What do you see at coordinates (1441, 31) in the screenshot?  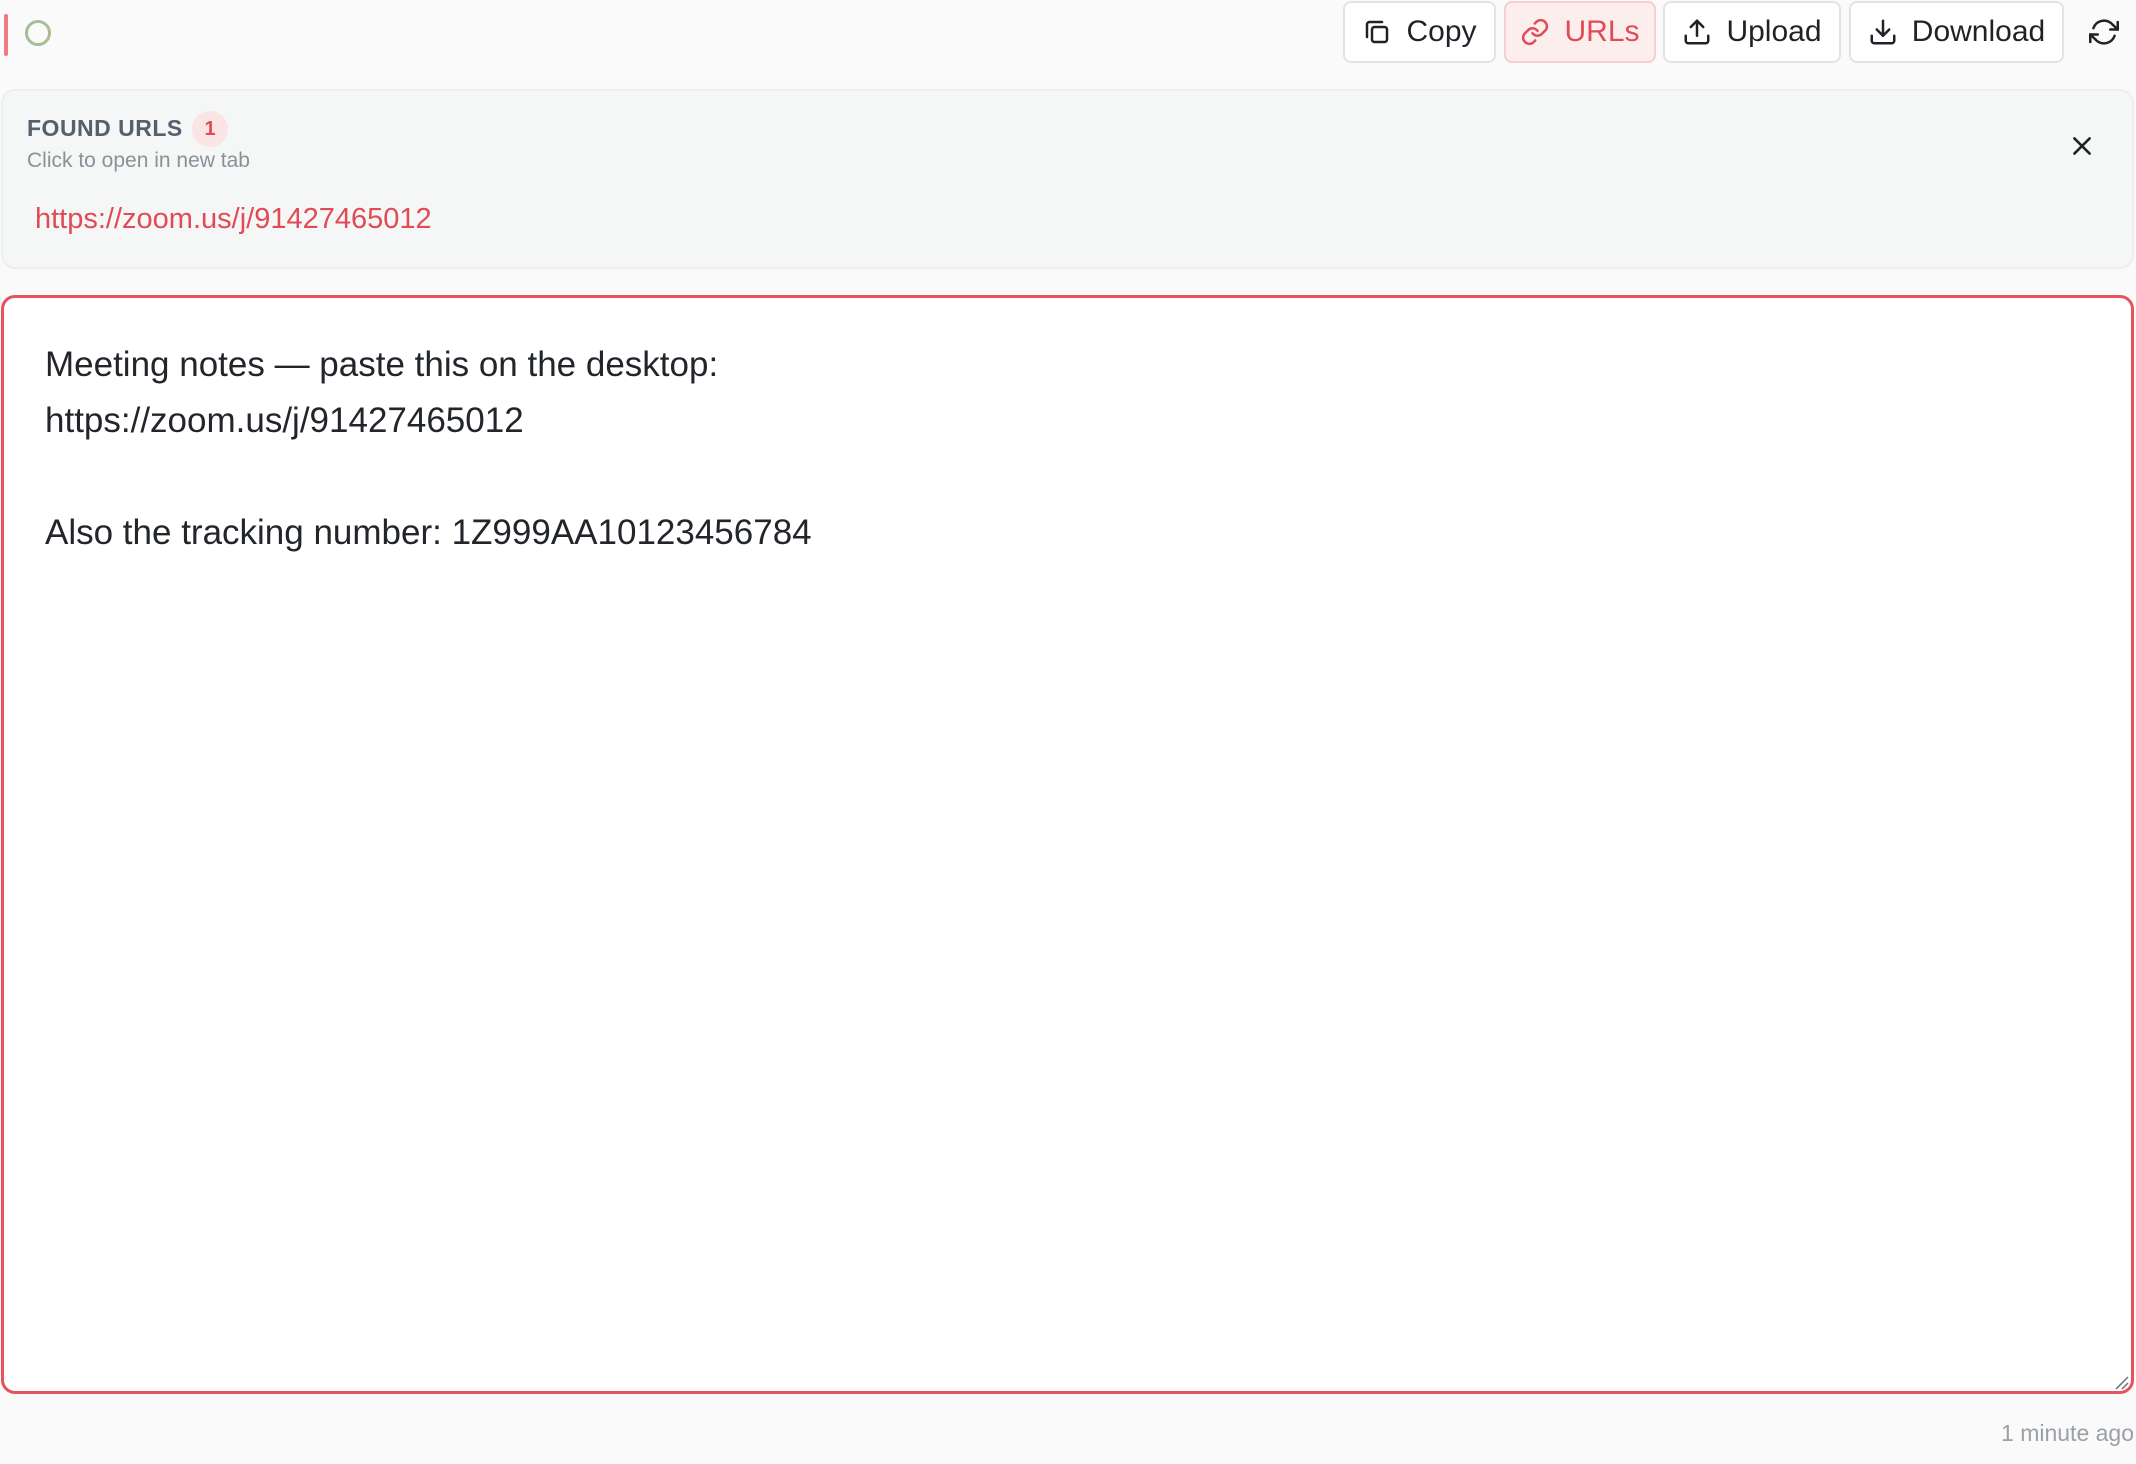 I see `copy-button-label: Copy` at bounding box center [1441, 31].